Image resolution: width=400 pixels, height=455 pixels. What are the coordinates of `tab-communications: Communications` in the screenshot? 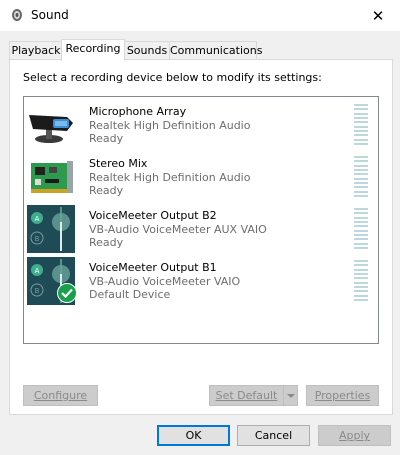 It's located at (215, 50).